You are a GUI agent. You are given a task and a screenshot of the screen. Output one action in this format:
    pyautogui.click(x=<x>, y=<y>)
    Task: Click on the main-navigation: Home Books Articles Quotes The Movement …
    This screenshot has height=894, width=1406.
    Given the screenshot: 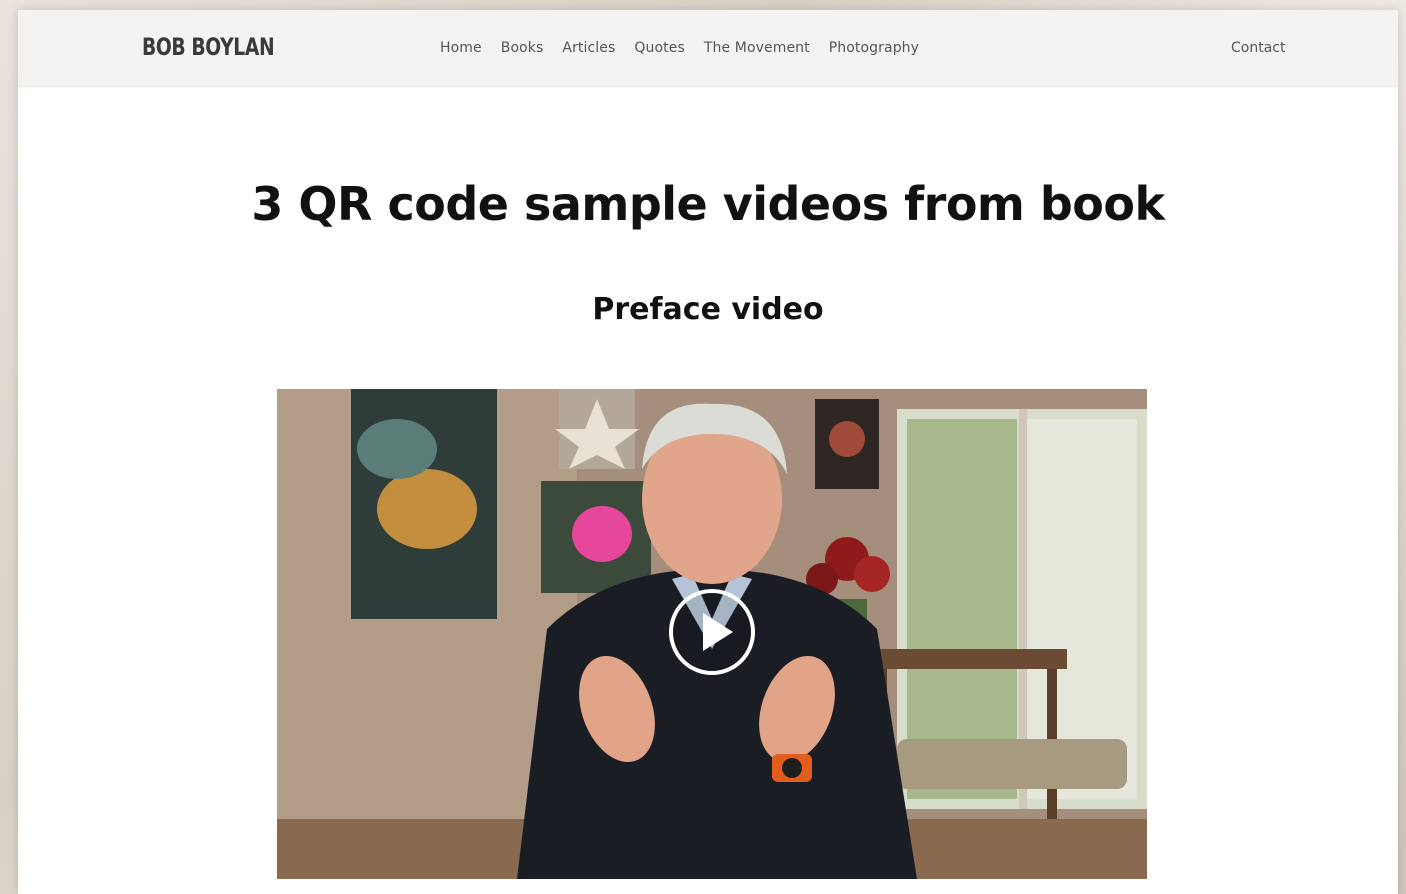 What is the action you would take?
    pyautogui.click(x=689, y=48)
    